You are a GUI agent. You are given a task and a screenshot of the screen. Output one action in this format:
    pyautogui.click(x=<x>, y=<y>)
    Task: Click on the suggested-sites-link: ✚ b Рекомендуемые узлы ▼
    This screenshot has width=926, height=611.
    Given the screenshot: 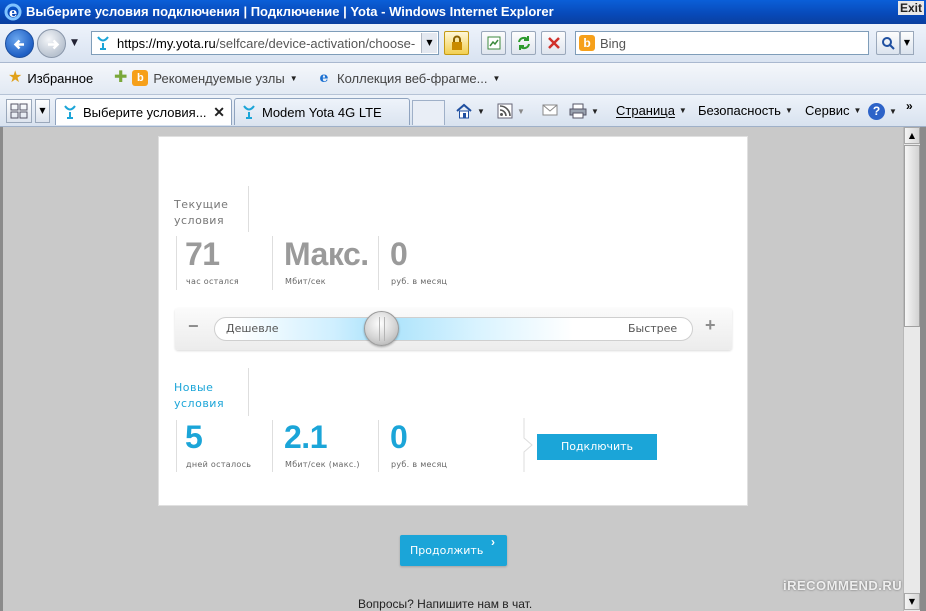 What is the action you would take?
    pyautogui.click(x=206, y=78)
    